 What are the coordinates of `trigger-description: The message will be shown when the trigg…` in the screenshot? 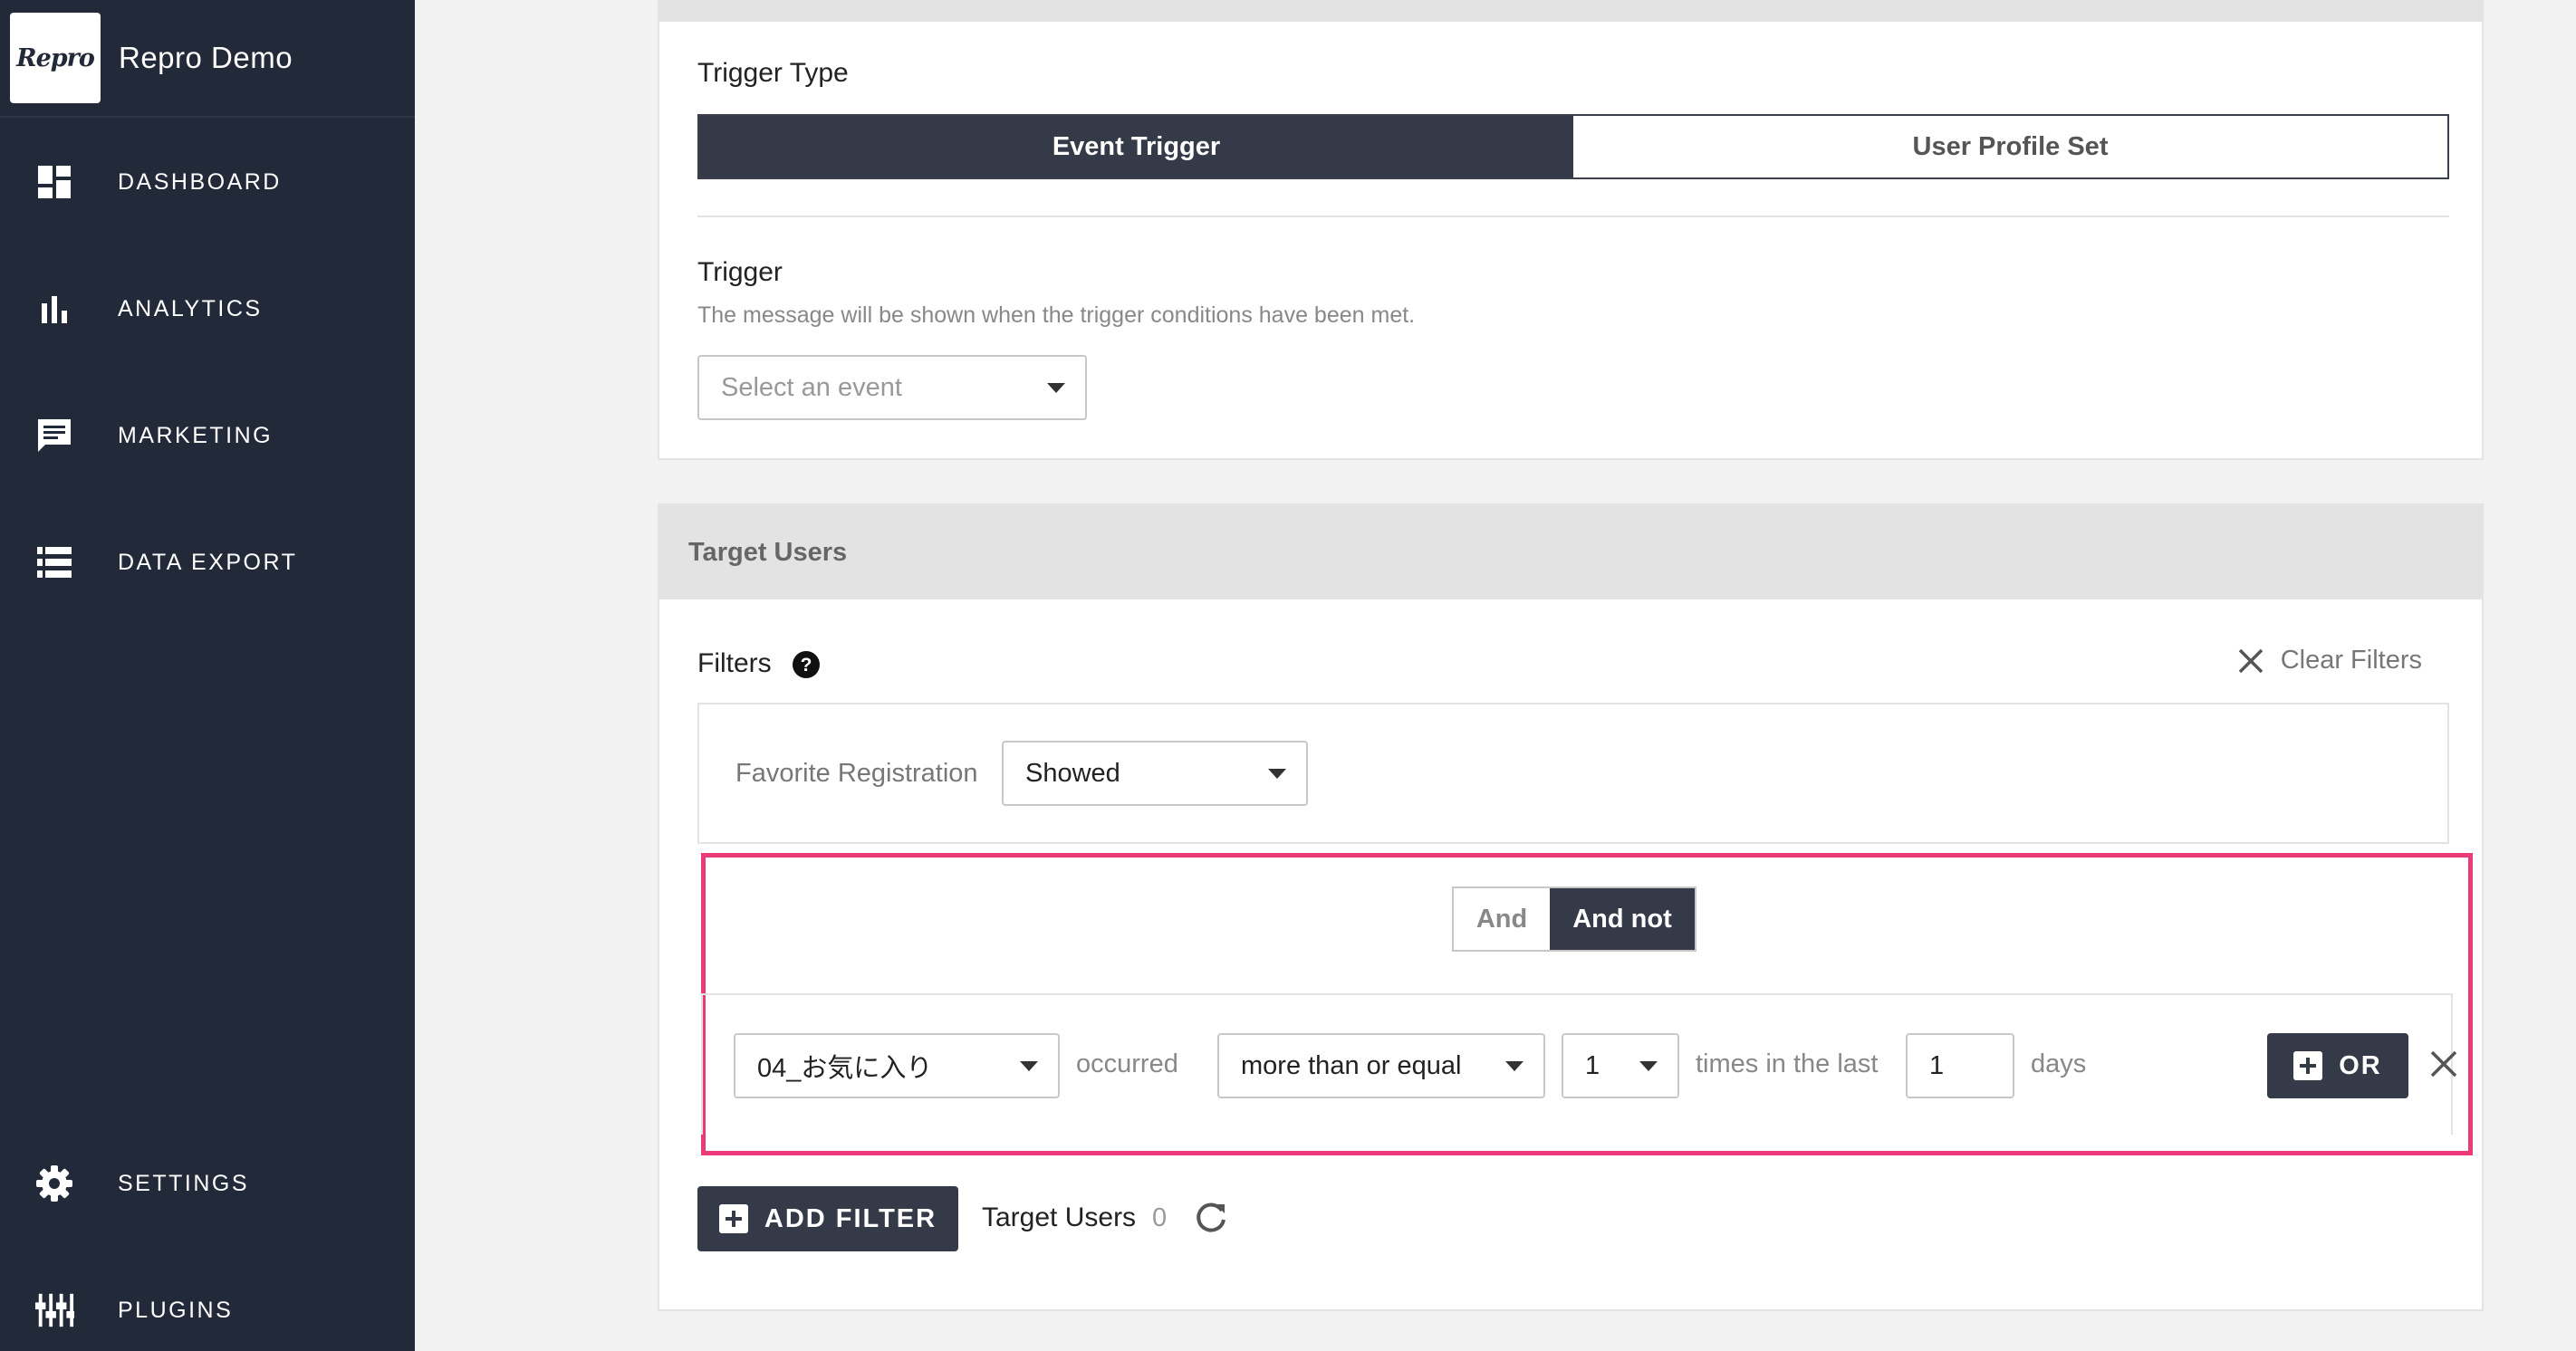 It's located at (1056, 315).